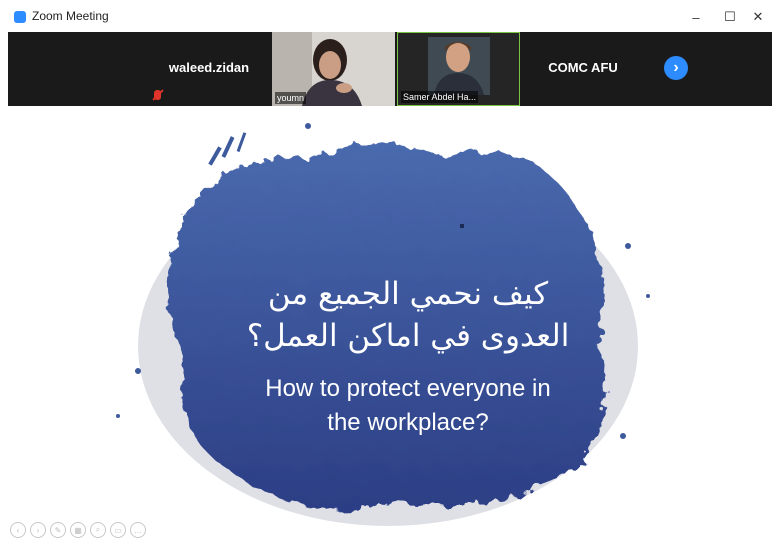 This screenshot has height=542, width=772. Describe the element at coordinates (758, 17) in the screenshot. I see `close-button: ✕` at that location.